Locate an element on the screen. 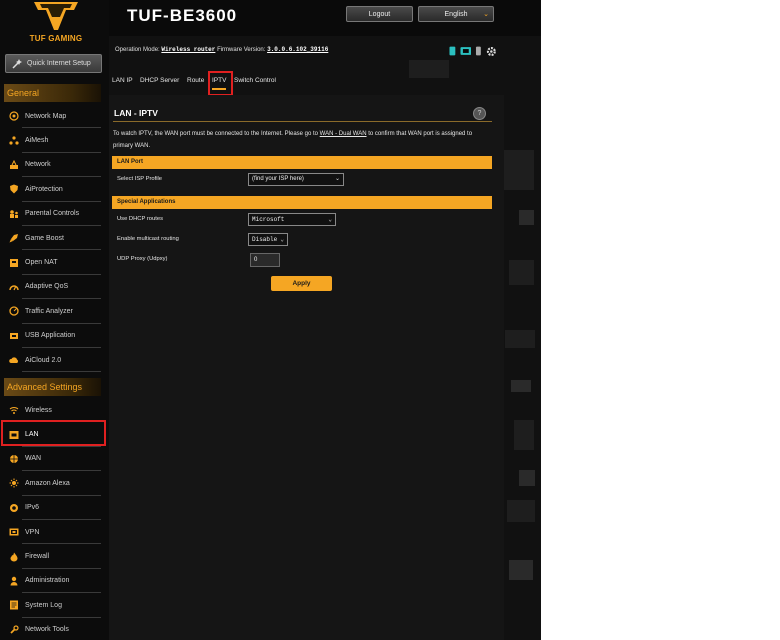 The width and height of the screenshot is (780, 640). gear-icon is located at coordinates (491, 51).